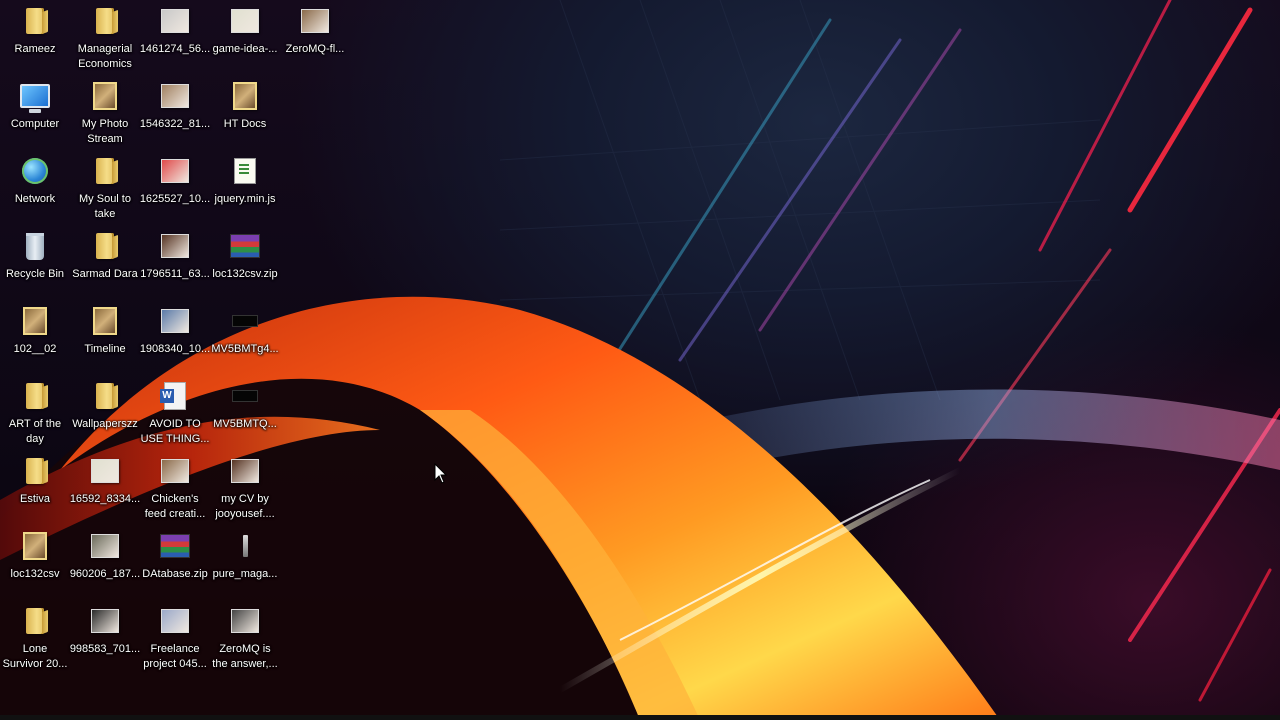 This screenshot has height=720, width=1280. Describe the element at coordinates (35, 274) in the screenshot. I see `desktop-icon-label: Recycle Bin` at that location.